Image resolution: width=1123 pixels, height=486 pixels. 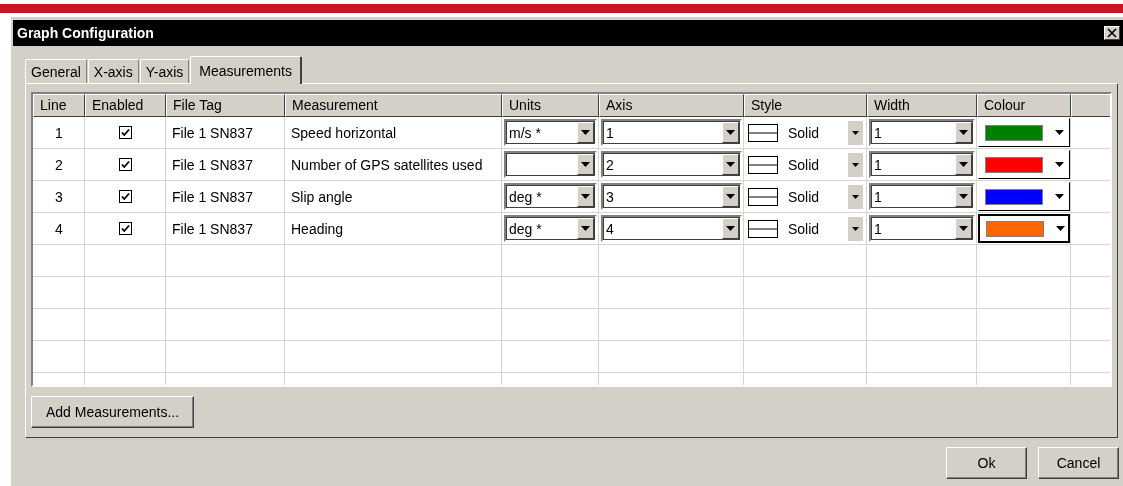 What do you see at coordinates (59, 105) in the screenshot?
I see `column-header: Line` at bounding box center [59, 105].